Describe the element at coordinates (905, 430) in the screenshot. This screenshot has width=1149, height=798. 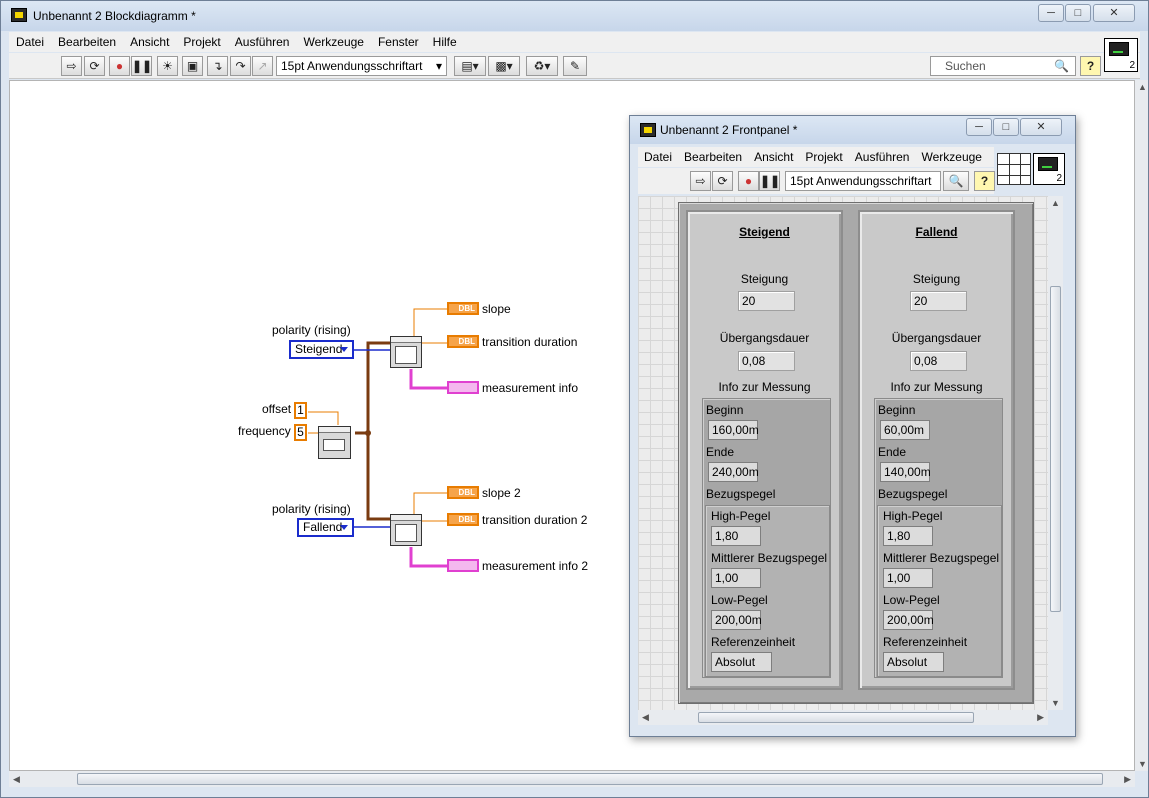
I see `beginn-value: 60,00m` at that location.